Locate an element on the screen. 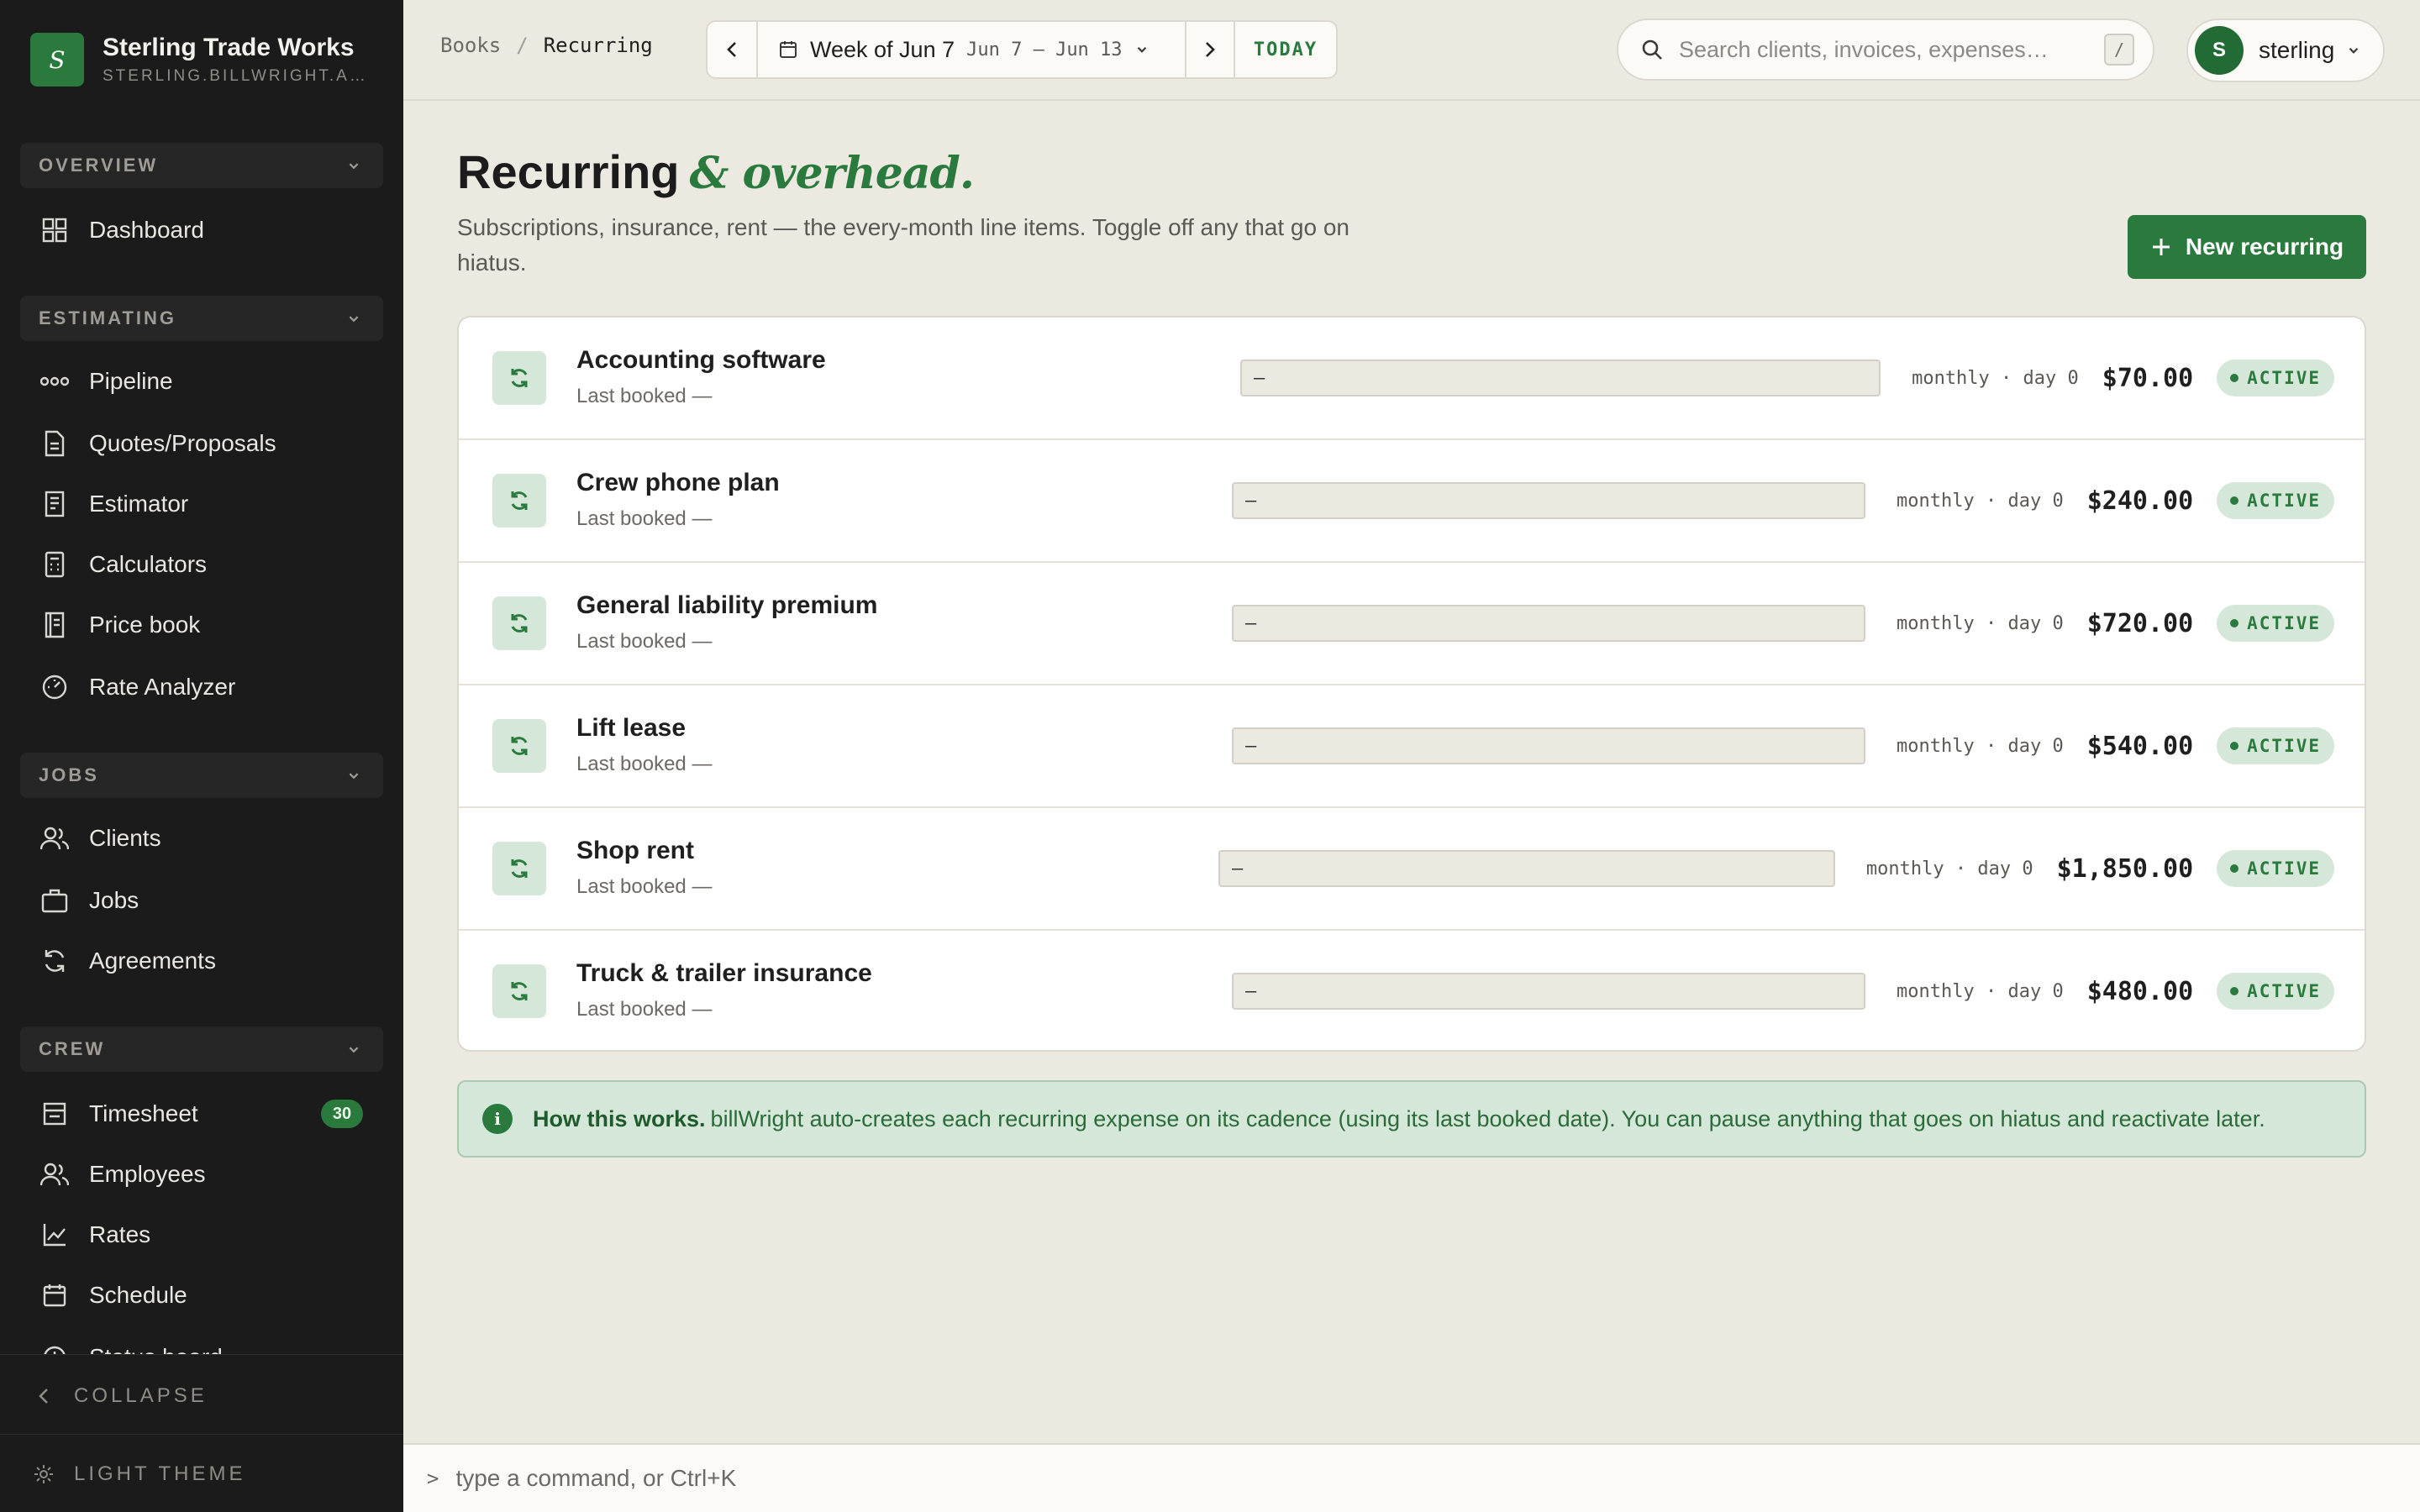 This screenshot has height=1512, width=2420. search-input is located at coordinates (1891, 49).